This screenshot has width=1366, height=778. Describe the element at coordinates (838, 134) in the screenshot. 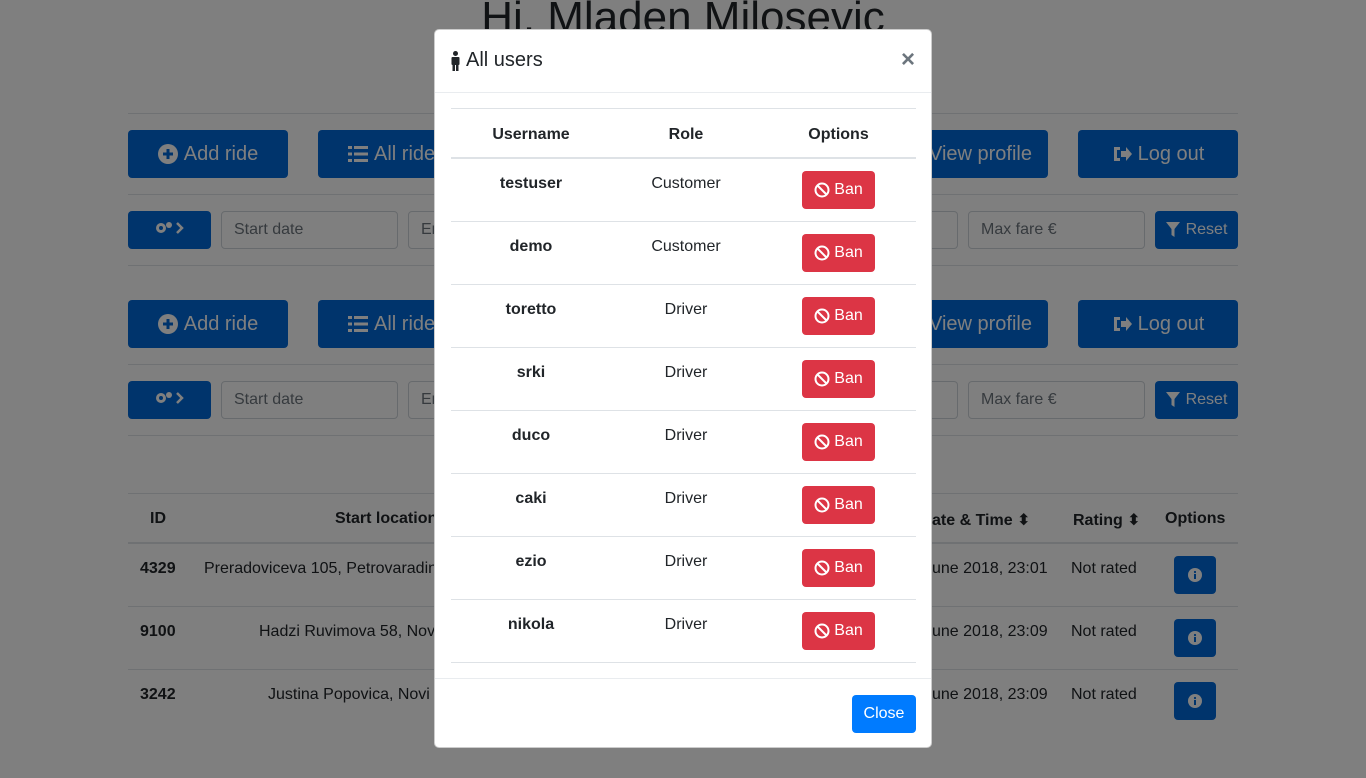

I see `column-header-options: Options` at that location.